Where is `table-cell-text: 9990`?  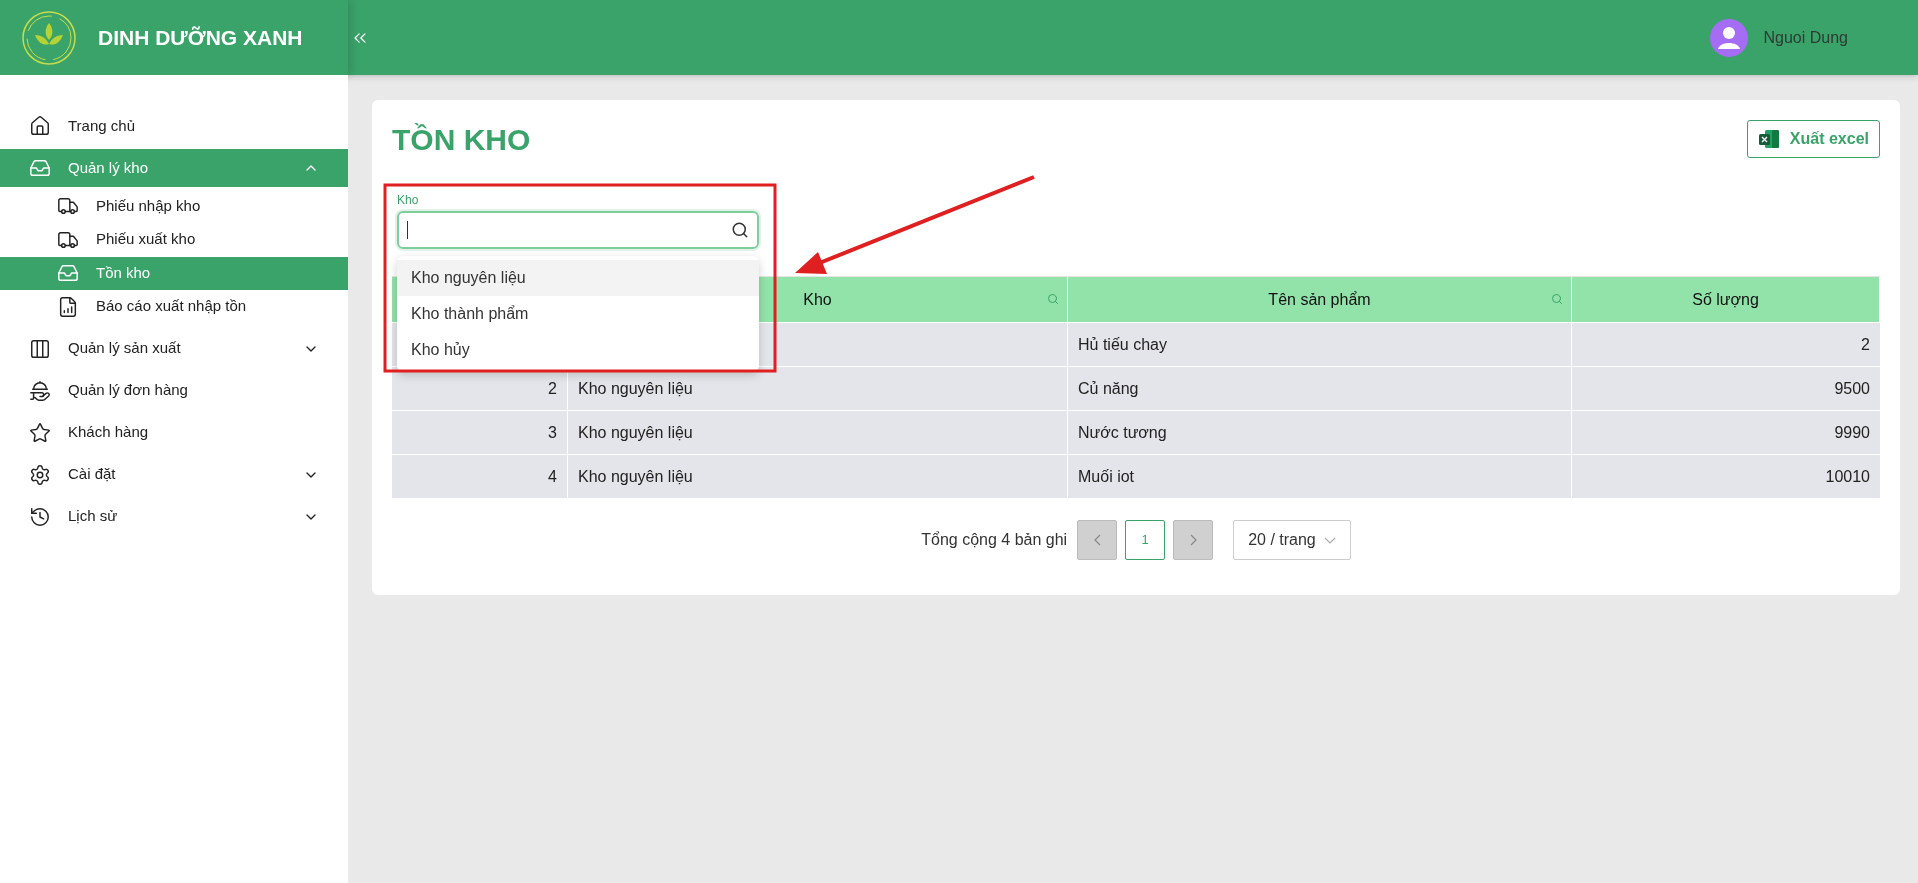
table-cell-text: 9990 is located at coordinates (1852, 432).